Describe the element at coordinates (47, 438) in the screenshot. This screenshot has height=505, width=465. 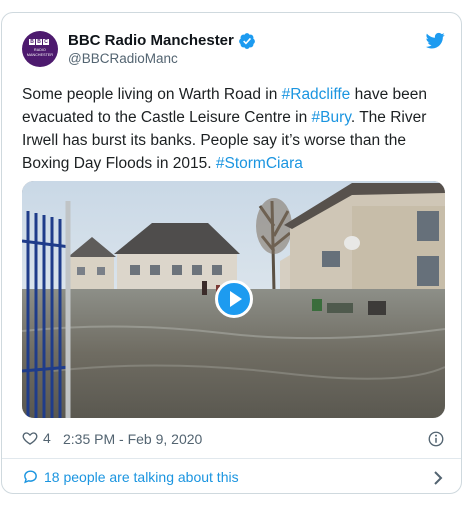
I see `like-count: 4` at that location.